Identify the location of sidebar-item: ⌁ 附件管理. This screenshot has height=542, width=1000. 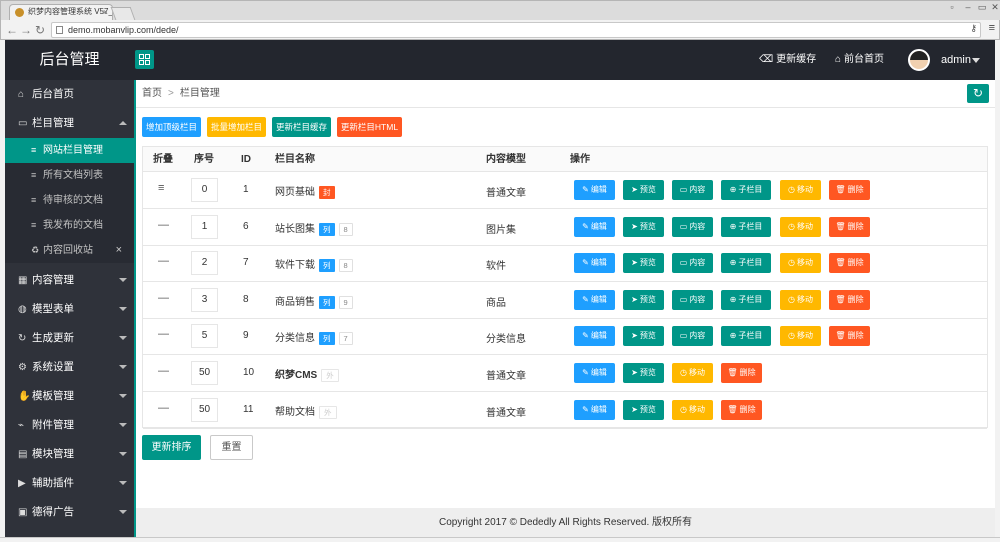
(69, 425).